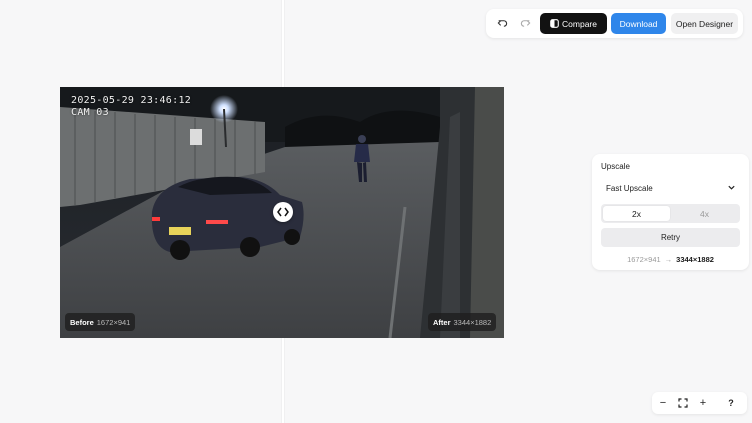  Describe the element at coordinates (554, 23) in the screenshot. I see `compare-icon` at that location.